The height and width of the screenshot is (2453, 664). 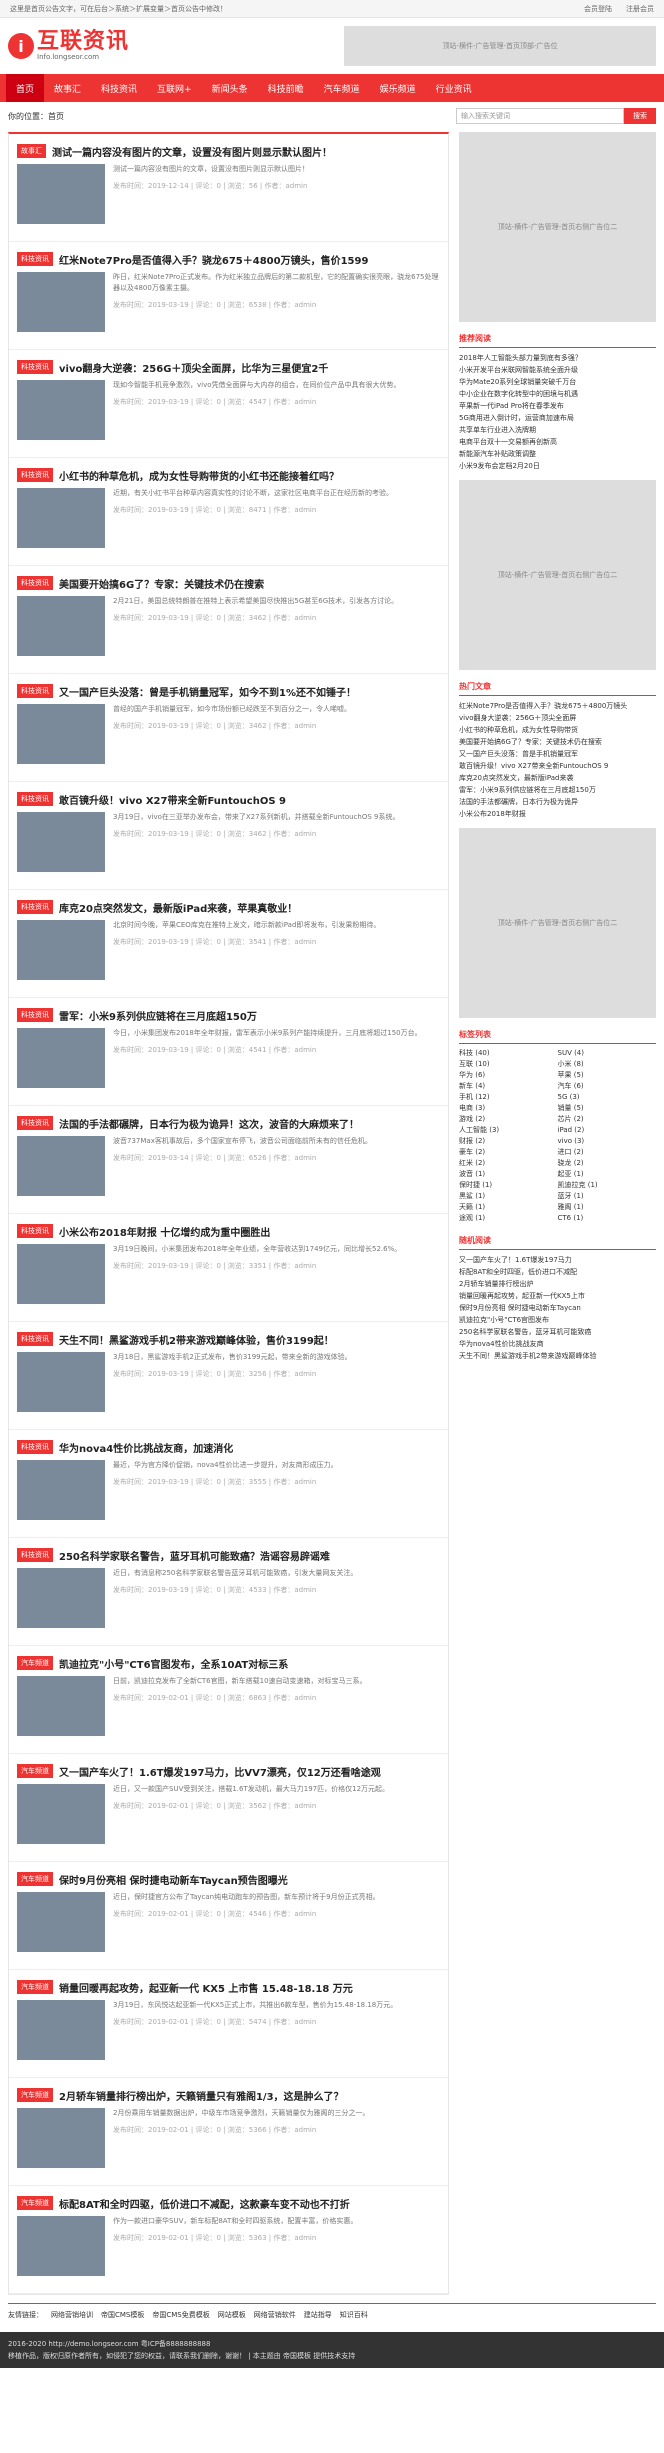 What do you see at coordinates (557, 766) in the screenshot?
I see `hot-item: 敢百镜升级！vivo X27带来全新FuntouchOS 9` at bounding box center [557, 766].